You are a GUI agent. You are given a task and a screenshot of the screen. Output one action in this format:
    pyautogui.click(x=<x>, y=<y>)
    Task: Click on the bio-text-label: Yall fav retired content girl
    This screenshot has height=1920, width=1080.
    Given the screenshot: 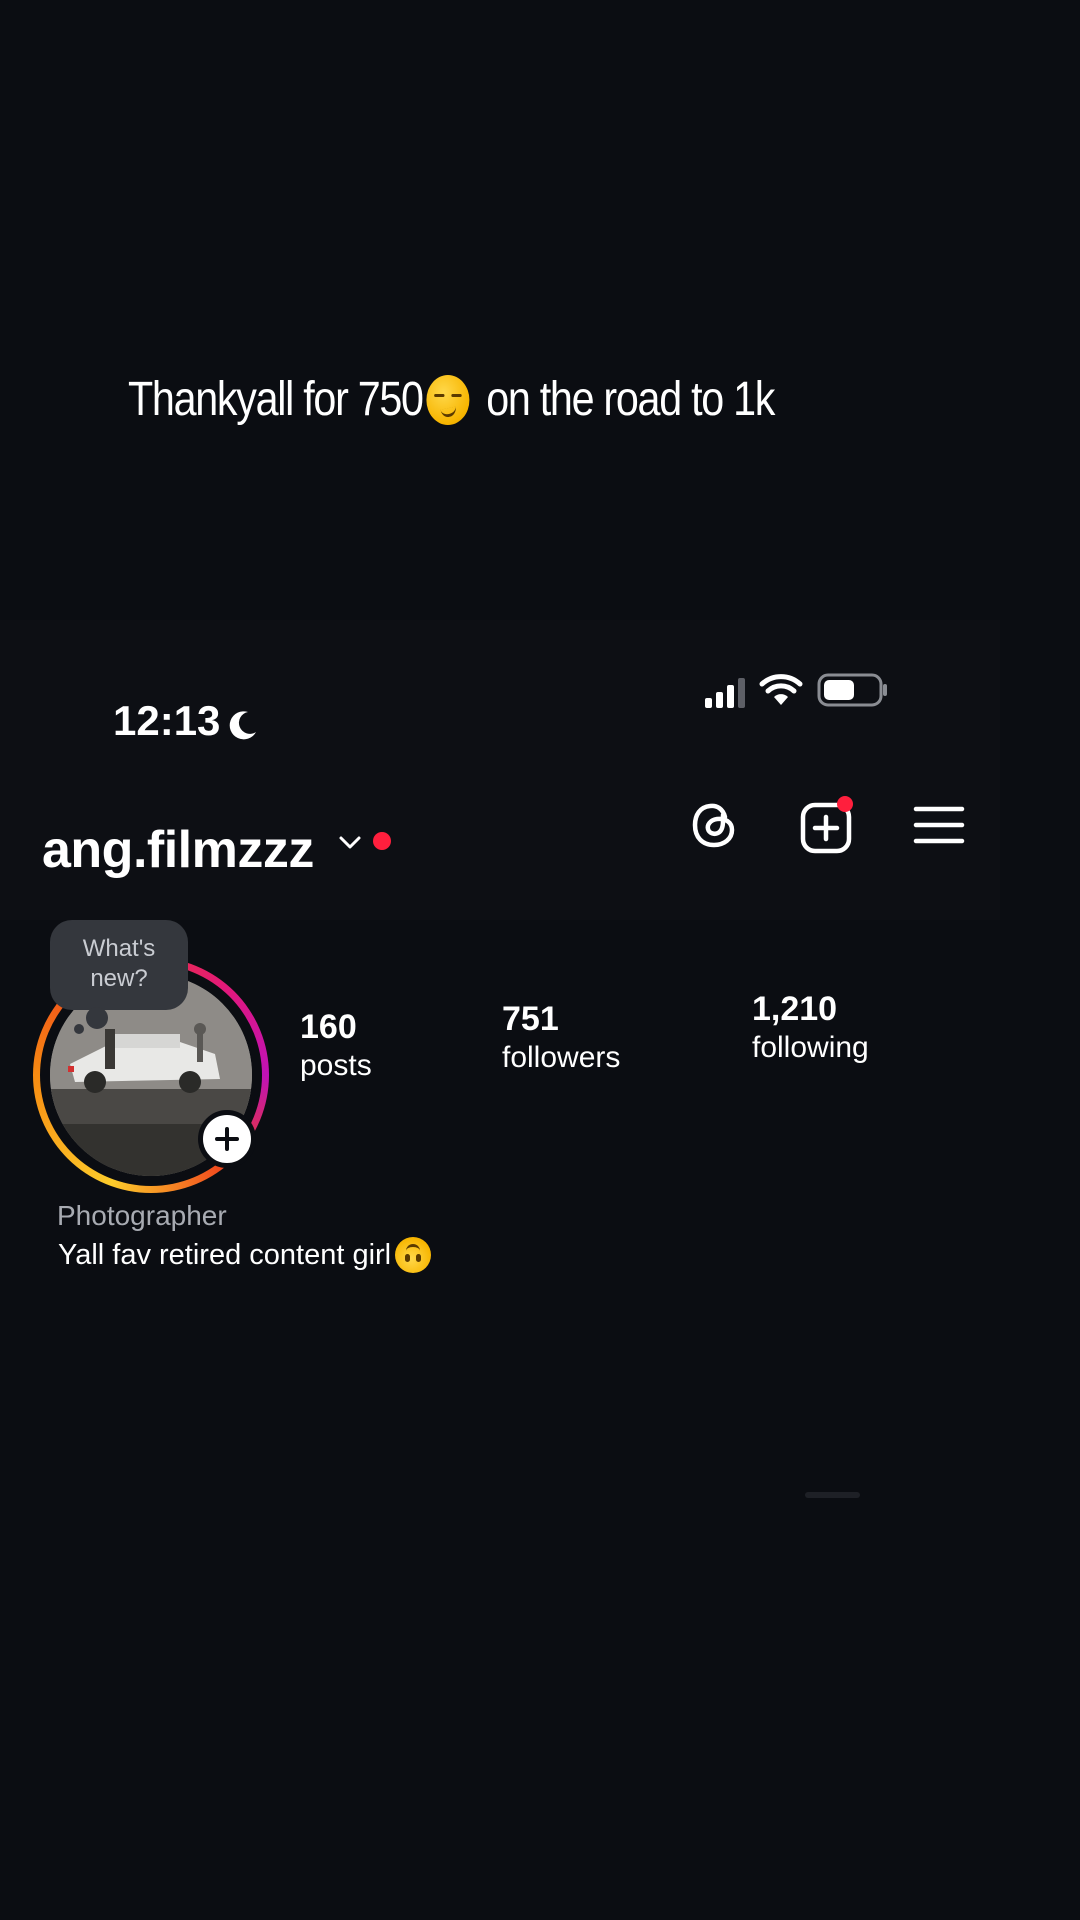 What is the action you would take?
    pyautogui.click(x=225, y=1254)
    